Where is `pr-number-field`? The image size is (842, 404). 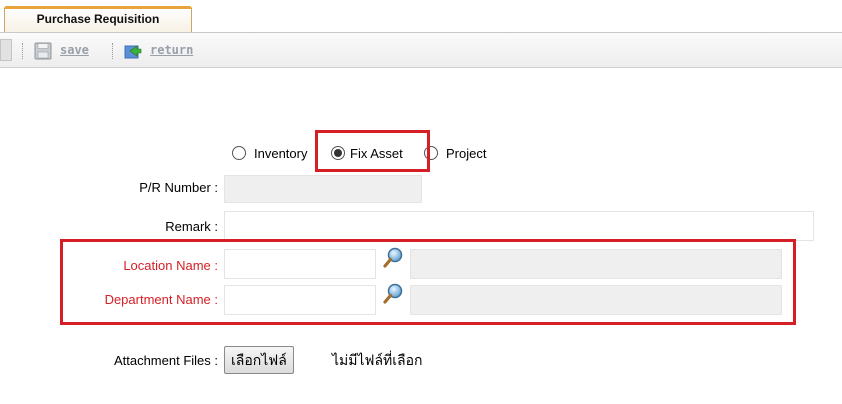 pr-number-field is located at coordinates (323, 189).